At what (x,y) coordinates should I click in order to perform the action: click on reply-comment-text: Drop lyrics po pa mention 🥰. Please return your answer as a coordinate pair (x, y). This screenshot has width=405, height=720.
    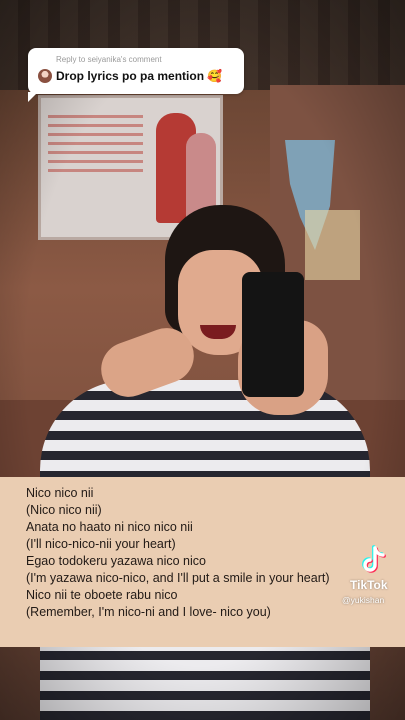
    Looking at the image, I should click on (139, 76).